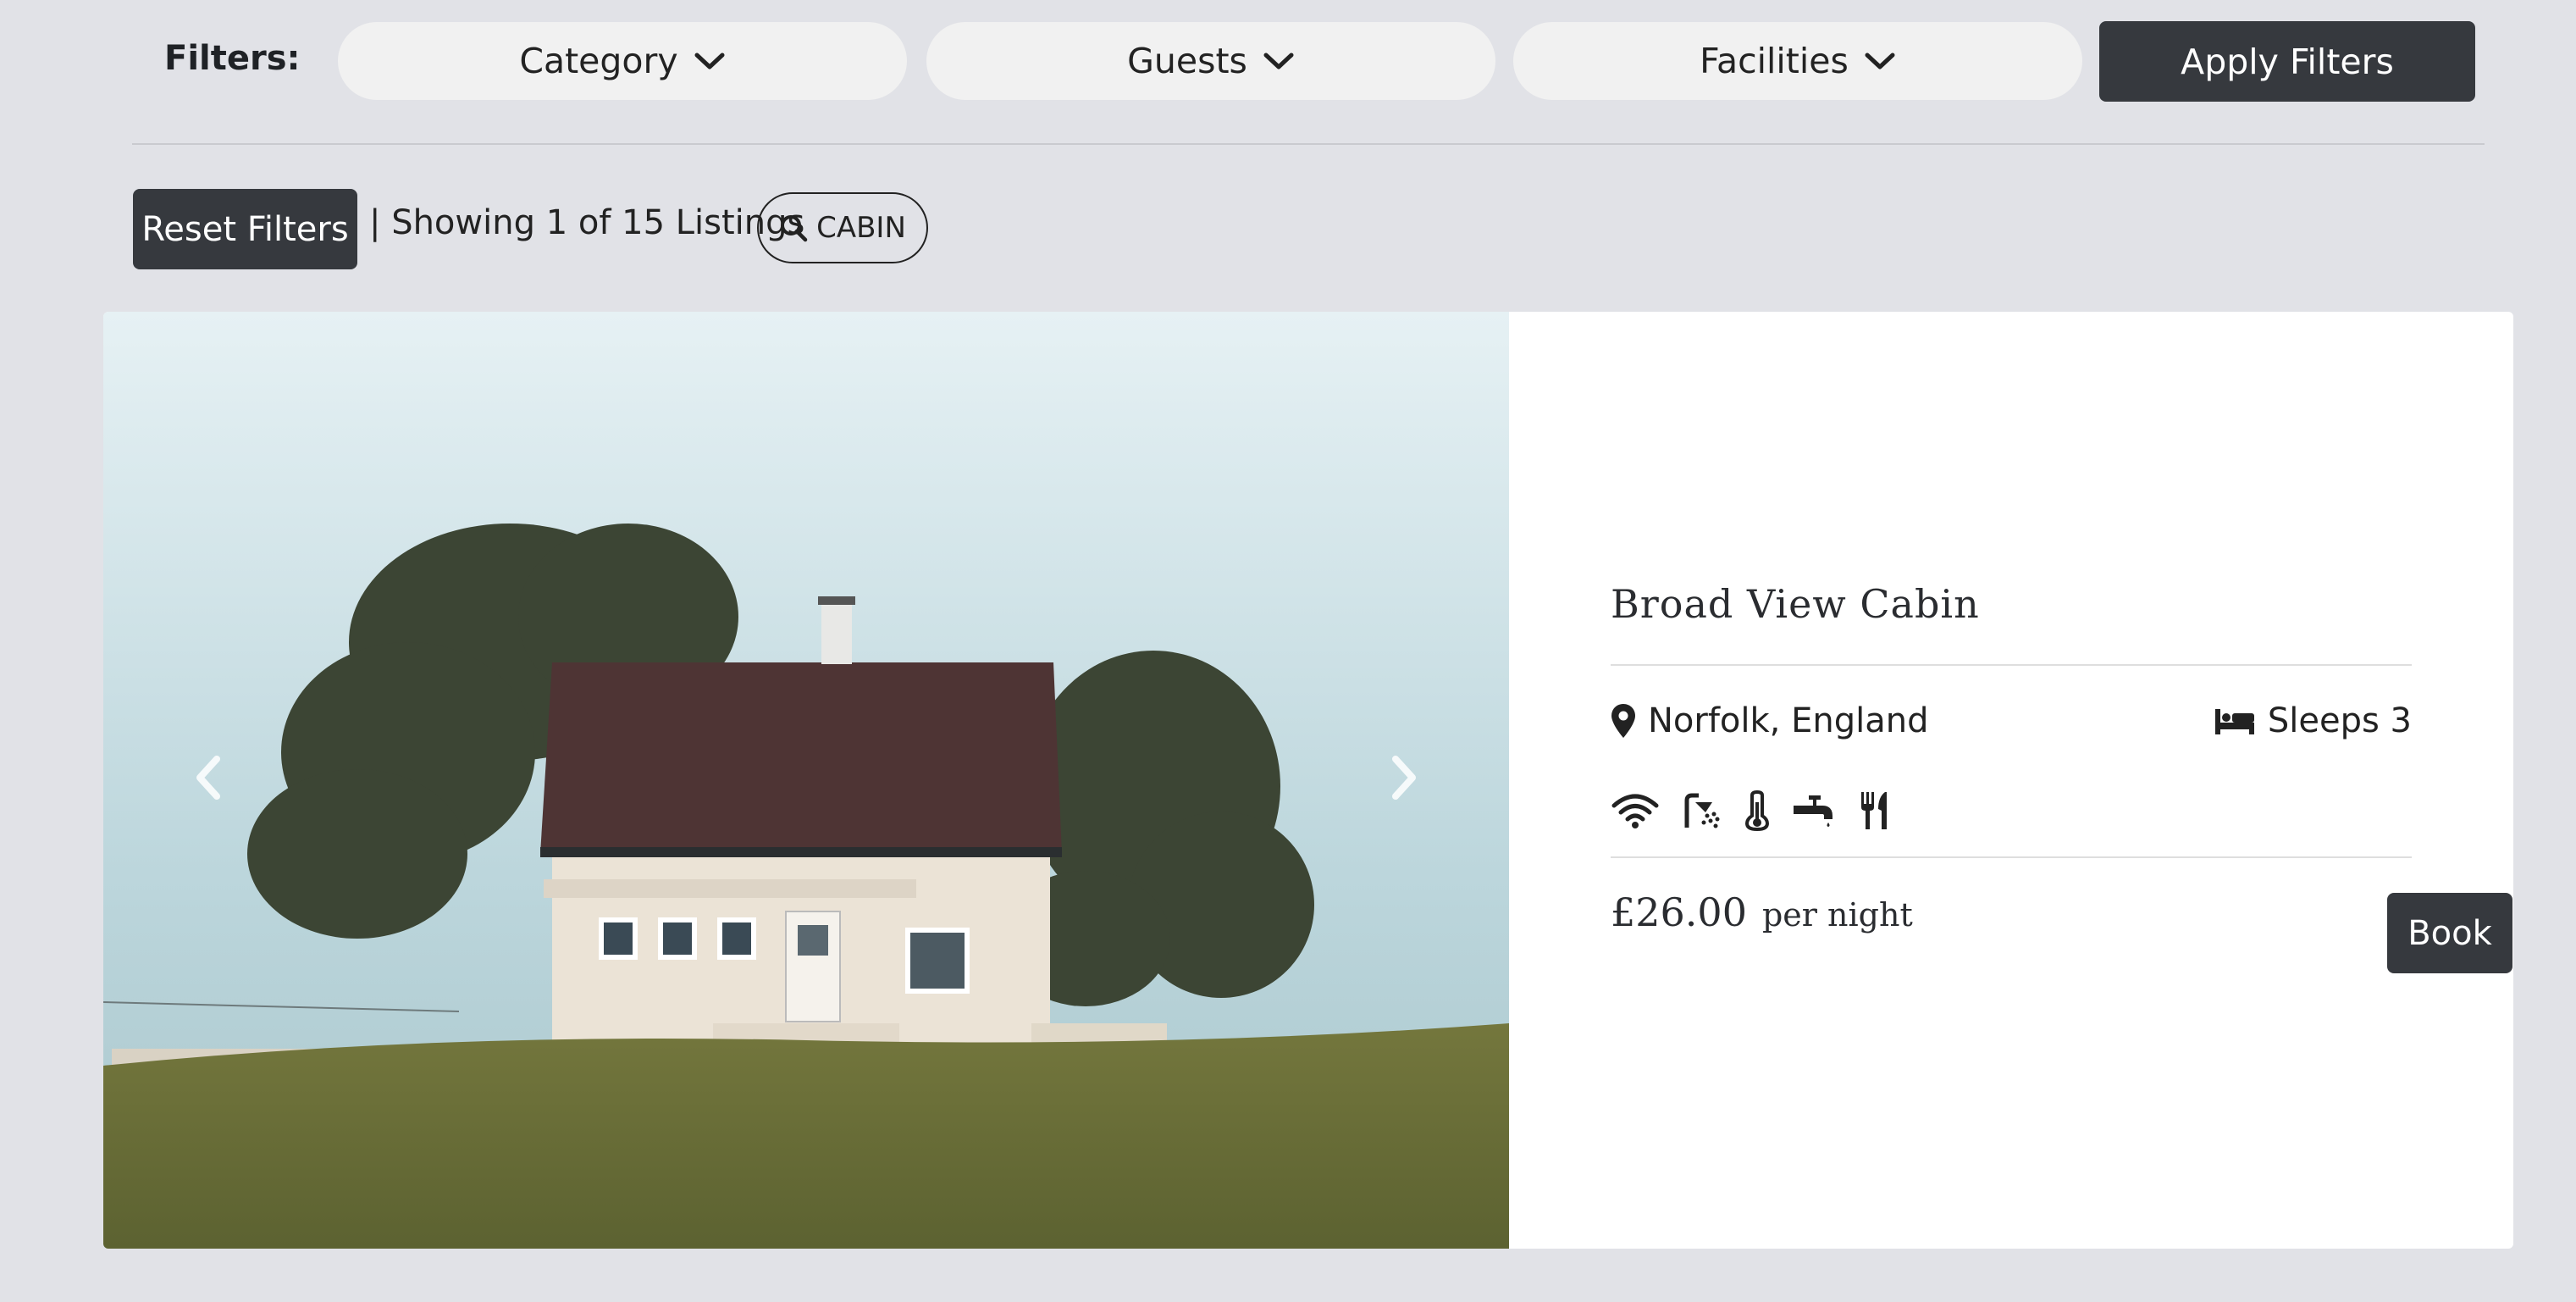  I want to click on listing-location: Norfolk, England, so click(1770, 720).